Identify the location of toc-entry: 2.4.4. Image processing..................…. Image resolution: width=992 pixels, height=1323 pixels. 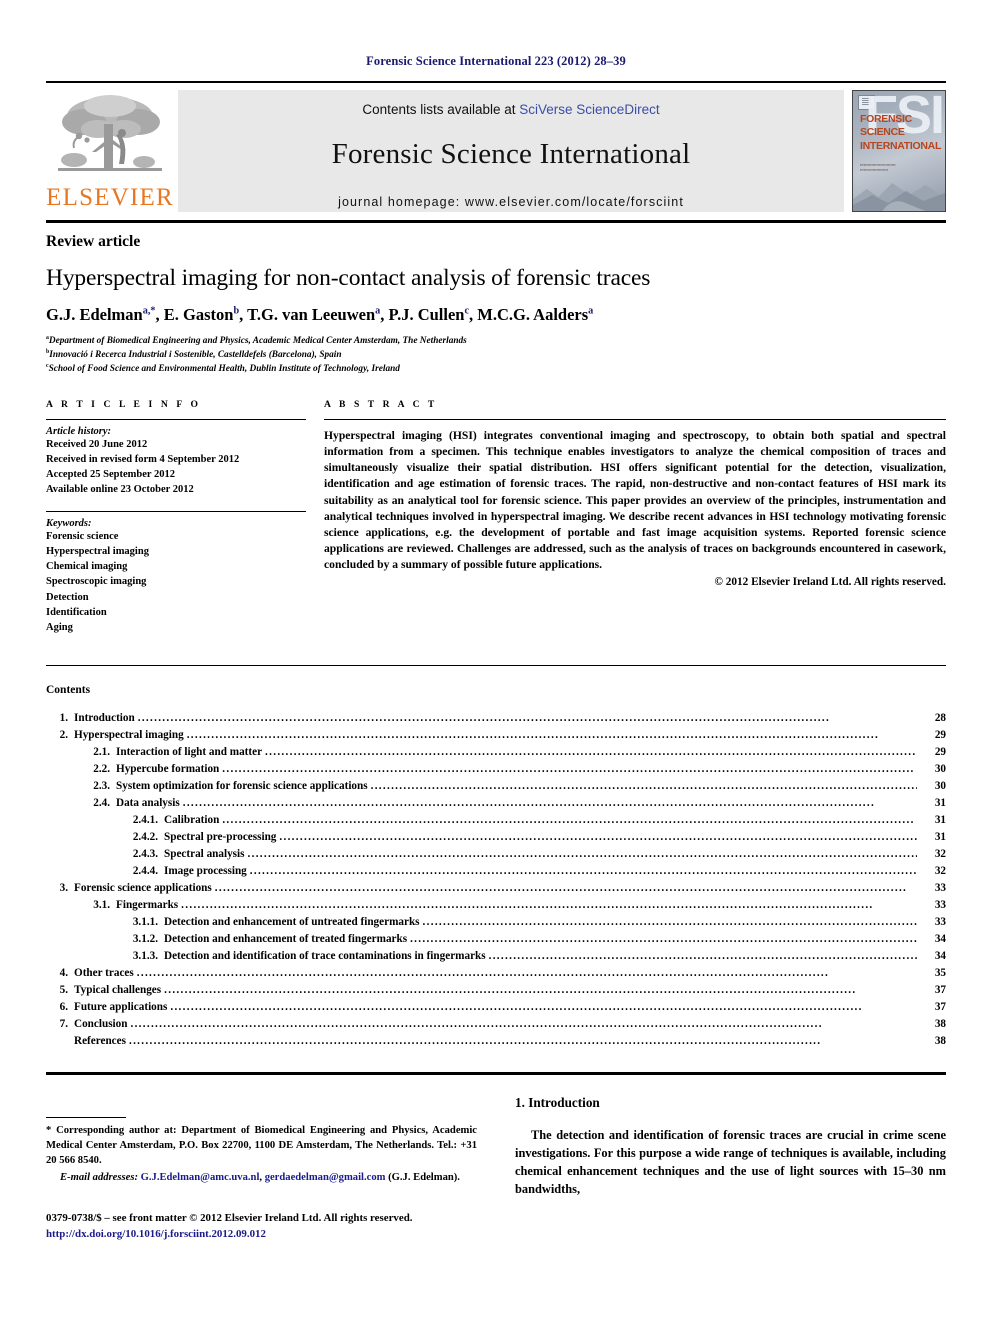
(496, 871).